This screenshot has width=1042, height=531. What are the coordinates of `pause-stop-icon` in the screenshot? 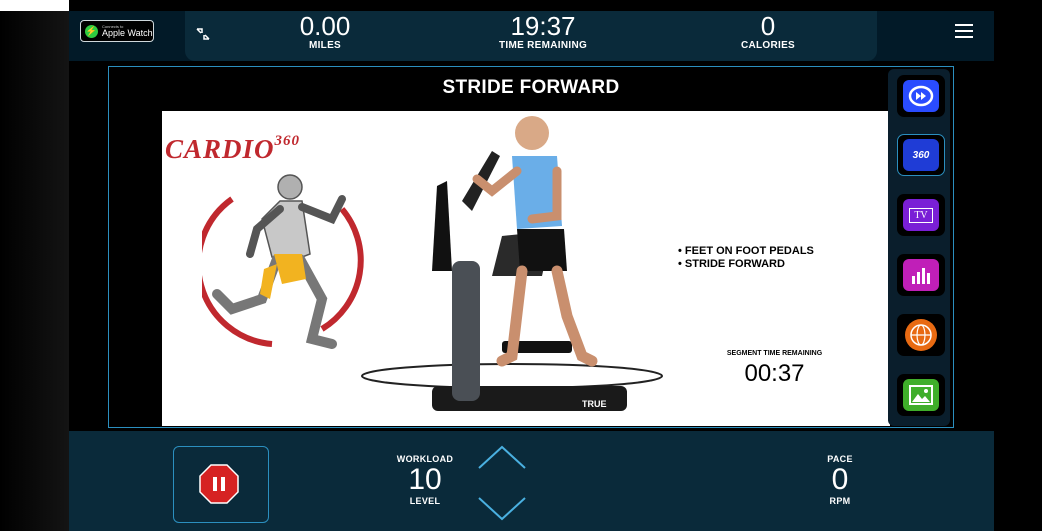 It's located at (219, 484).